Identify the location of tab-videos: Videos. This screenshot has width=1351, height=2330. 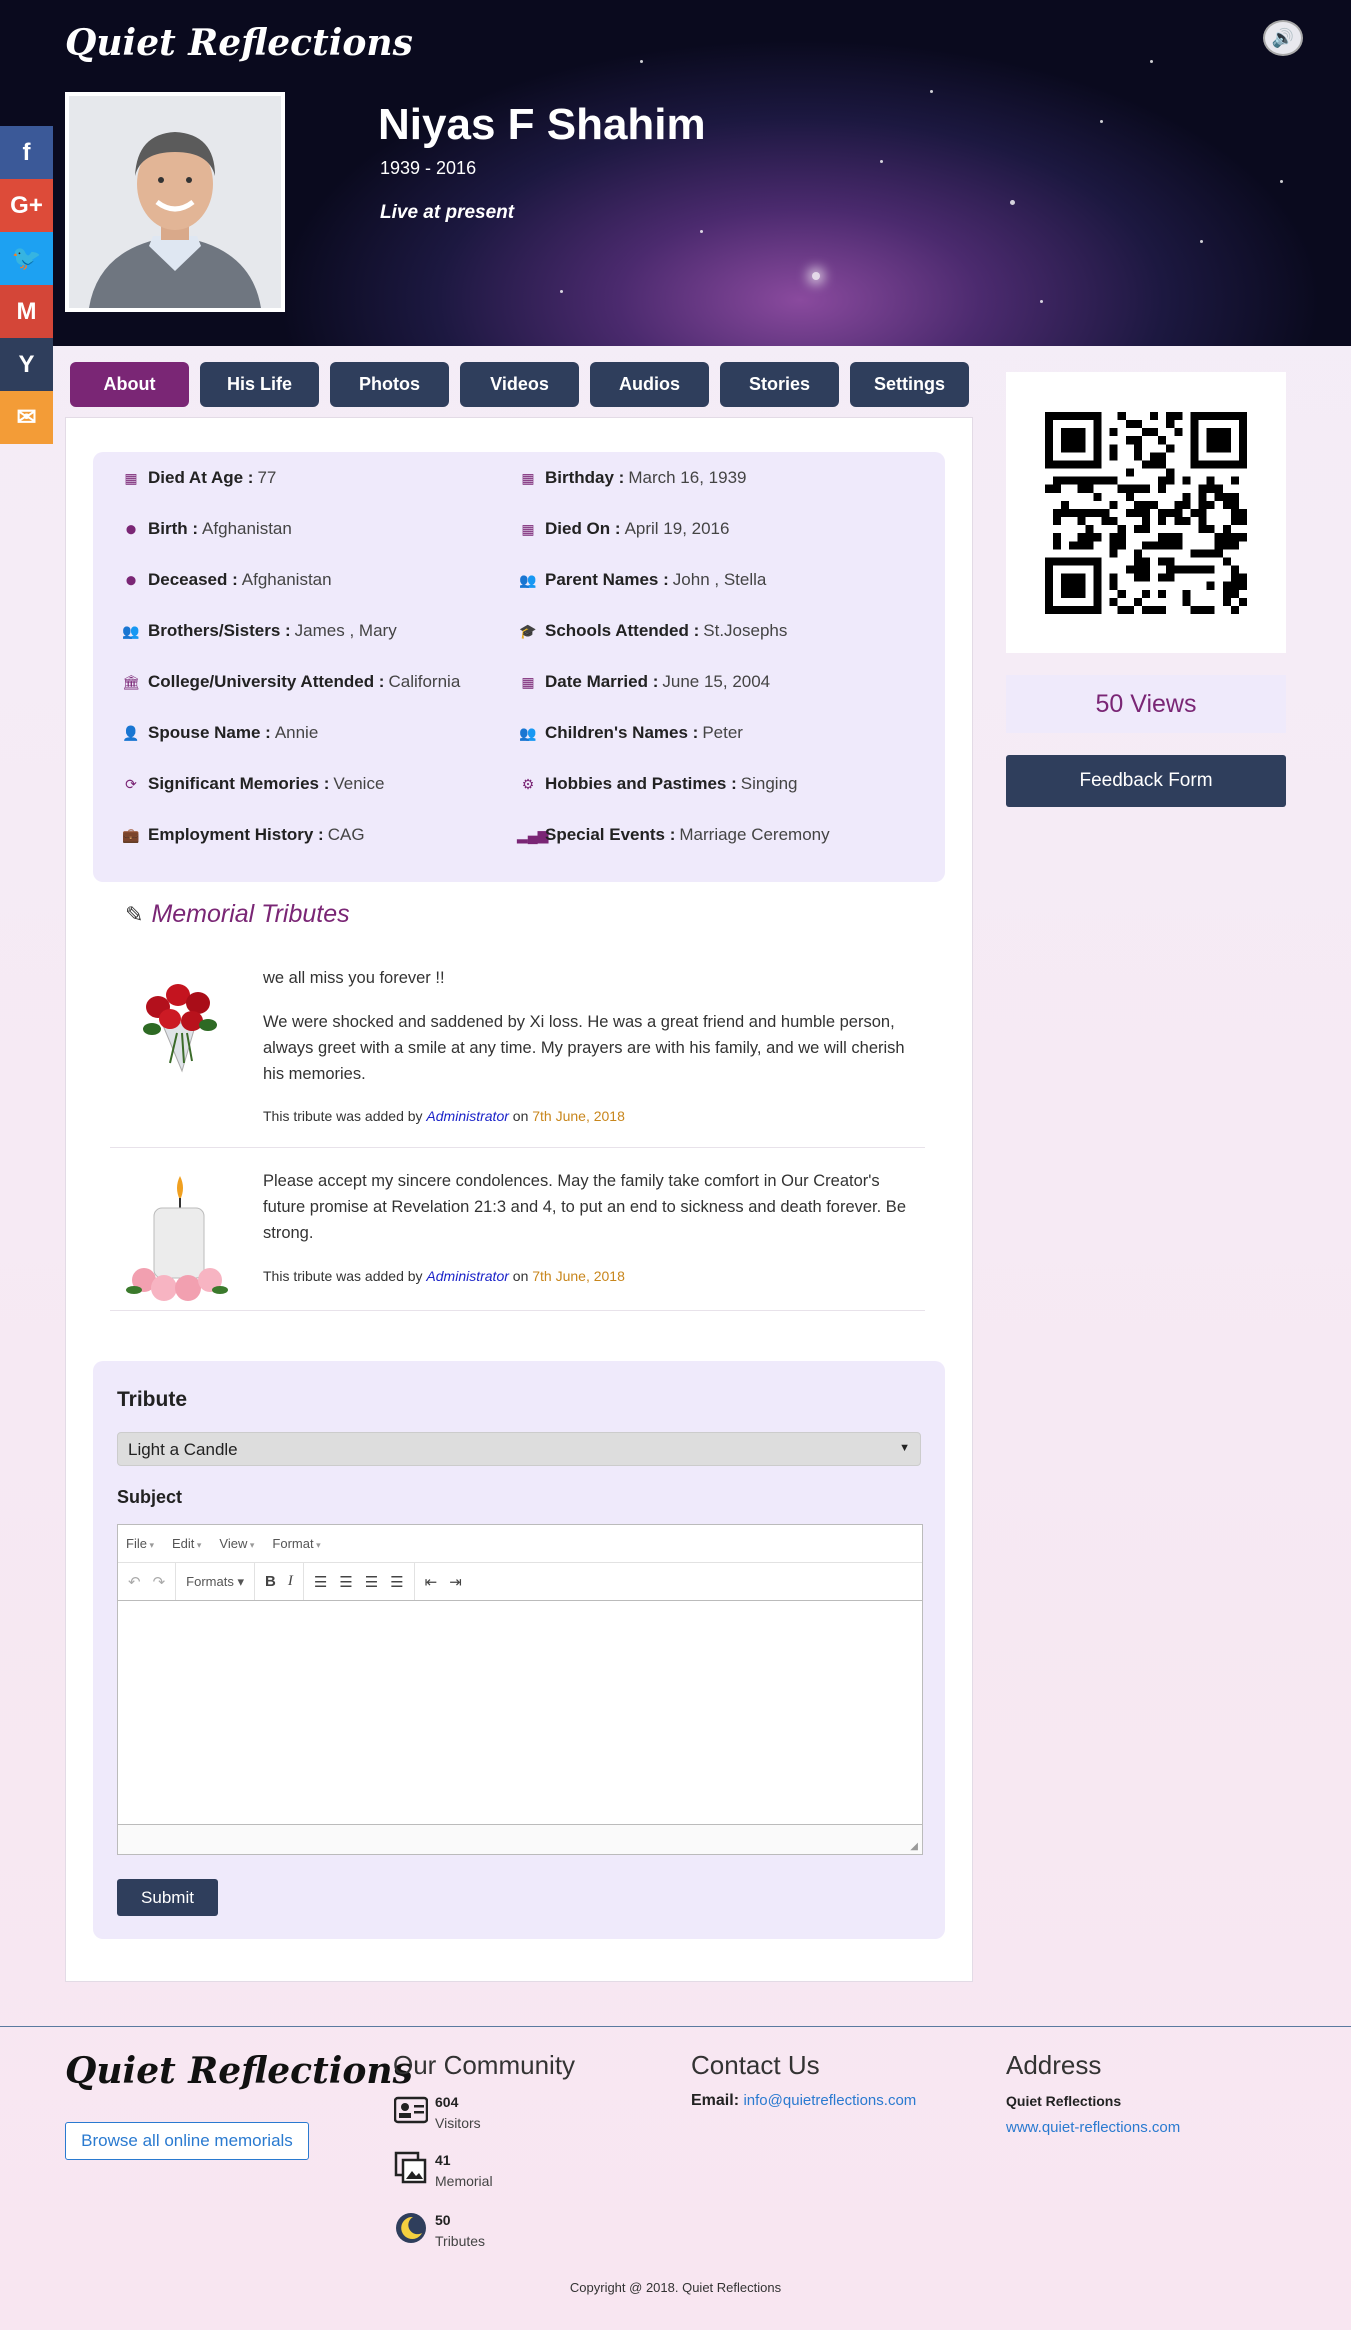
(519, 384).